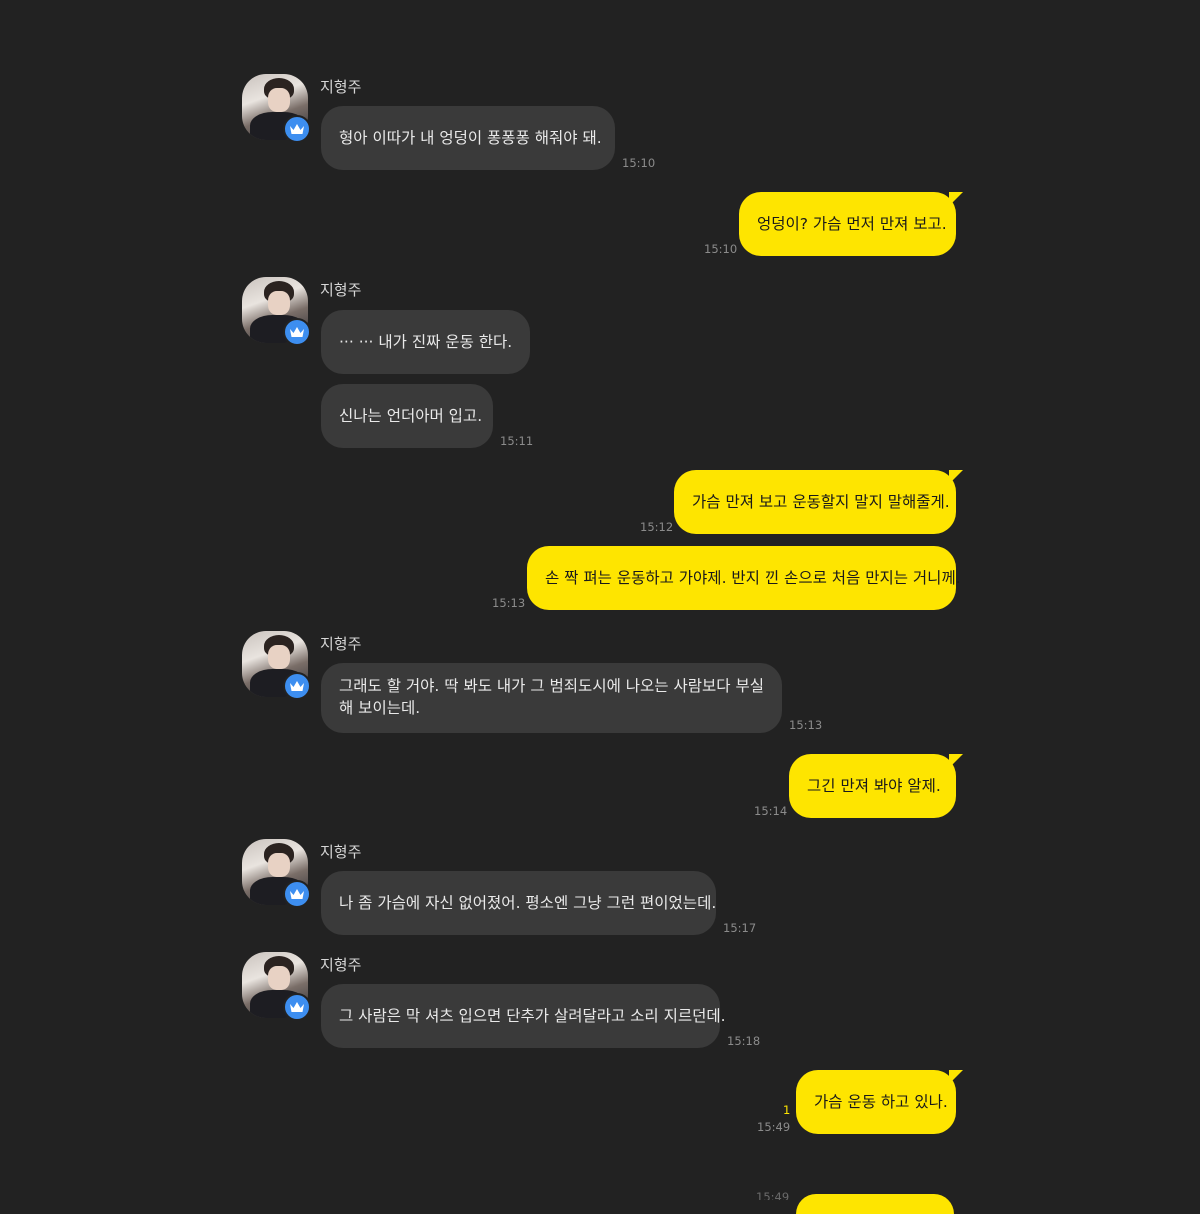 The image size is (1200, 1214). Describe the element at coordinates (528, 903) in the screenshot. I see `message-text: 나 좀 가슴에 자신 없어졌어. 평소엔 그냥 그런 편이었는데.` at that location.